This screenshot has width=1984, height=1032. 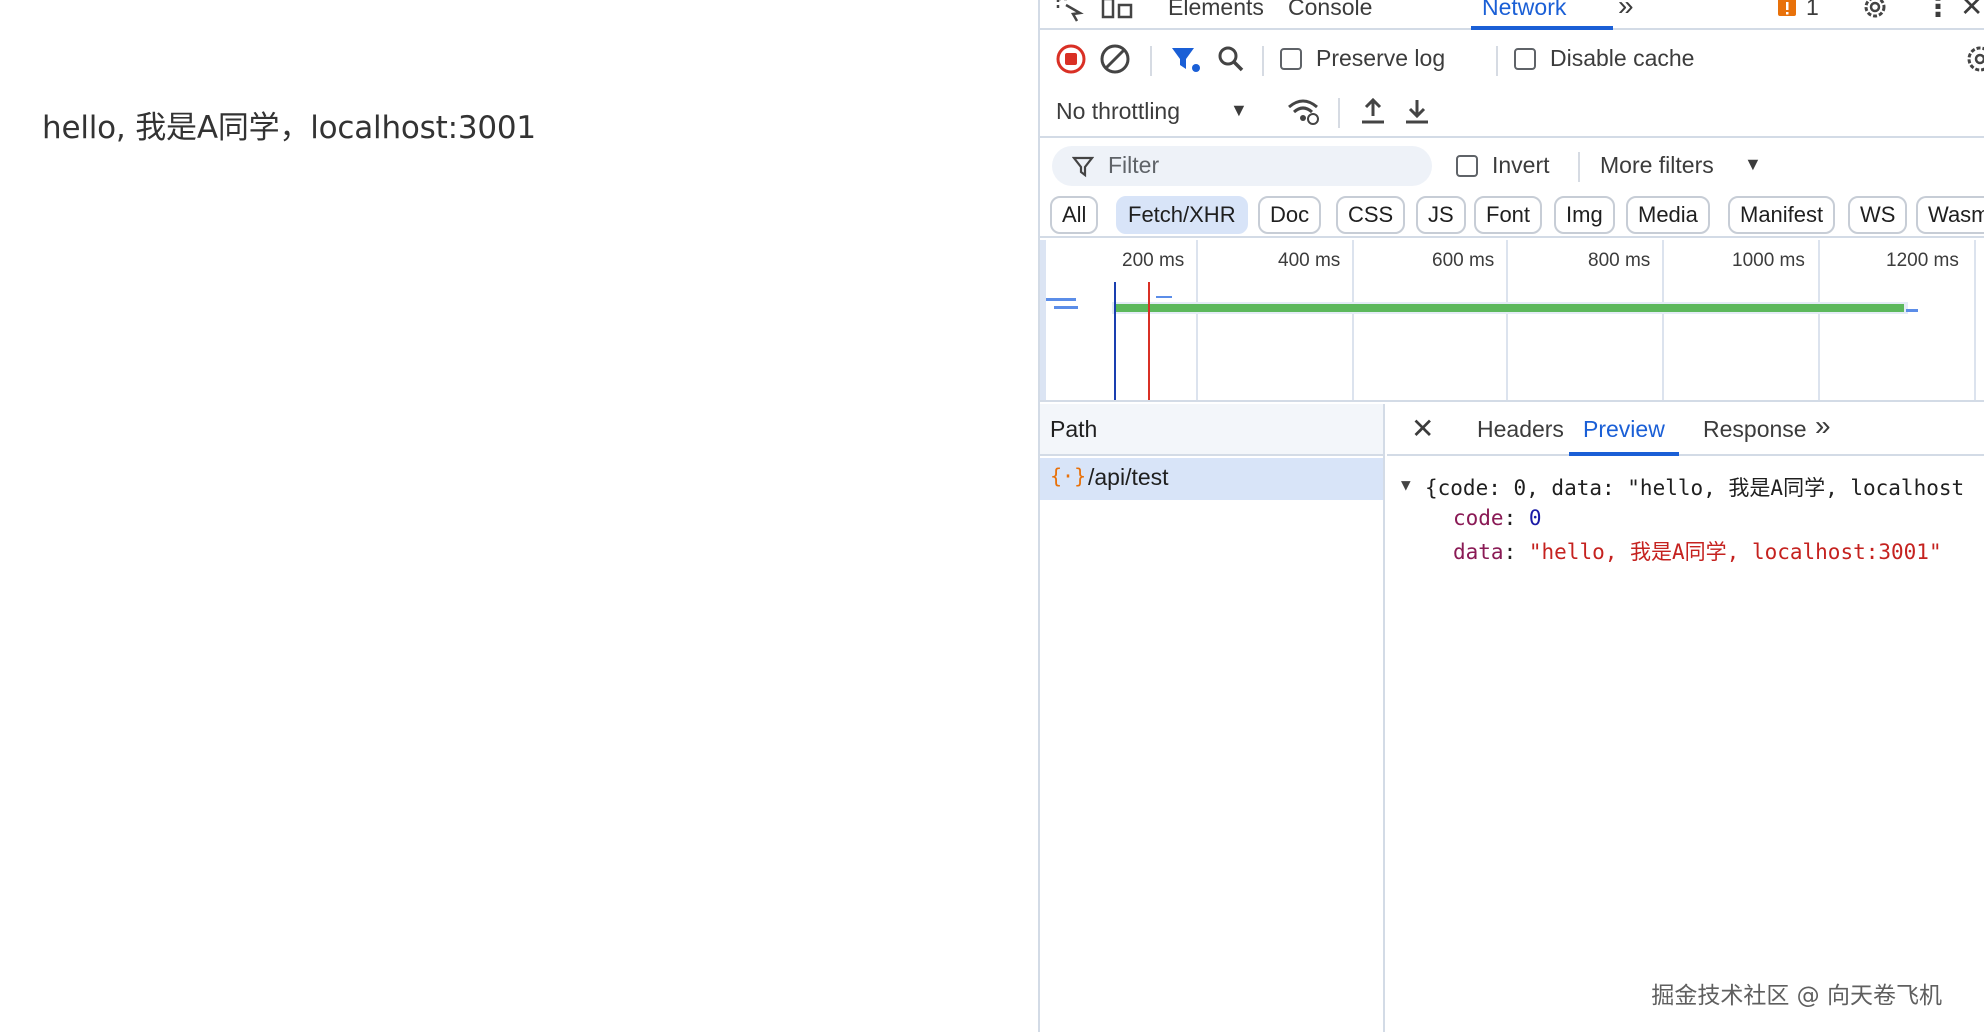 I want to click on record-stop-icon, so click(x=1071, y=59).